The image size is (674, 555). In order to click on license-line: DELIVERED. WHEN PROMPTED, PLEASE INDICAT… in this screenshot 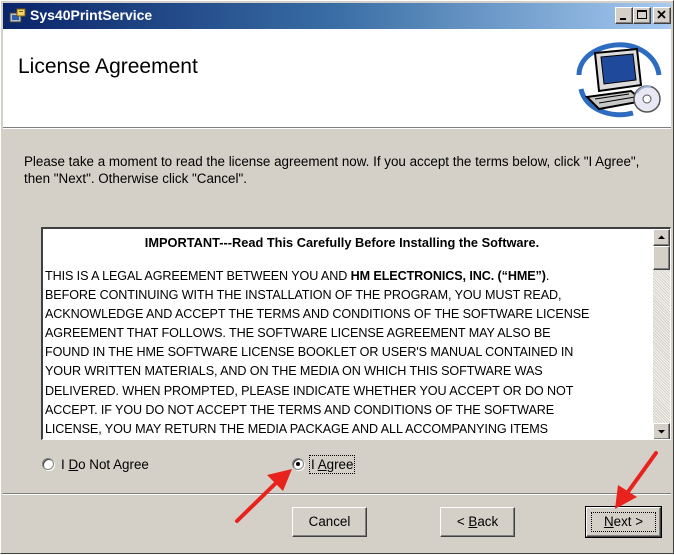, I will do `click(309, 390)`.